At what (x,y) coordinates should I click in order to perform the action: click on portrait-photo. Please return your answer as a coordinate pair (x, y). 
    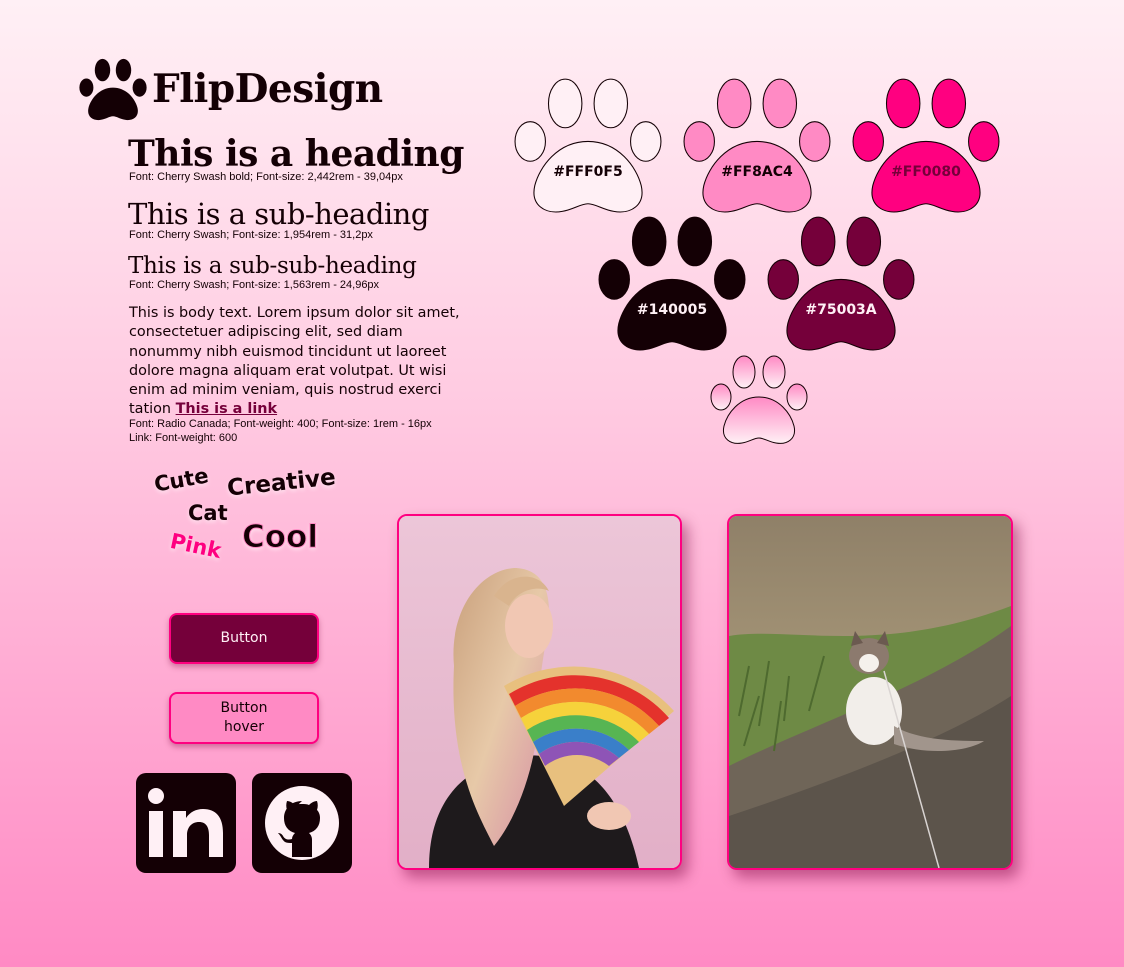
    Looking at the image, I should click on (539, 692).